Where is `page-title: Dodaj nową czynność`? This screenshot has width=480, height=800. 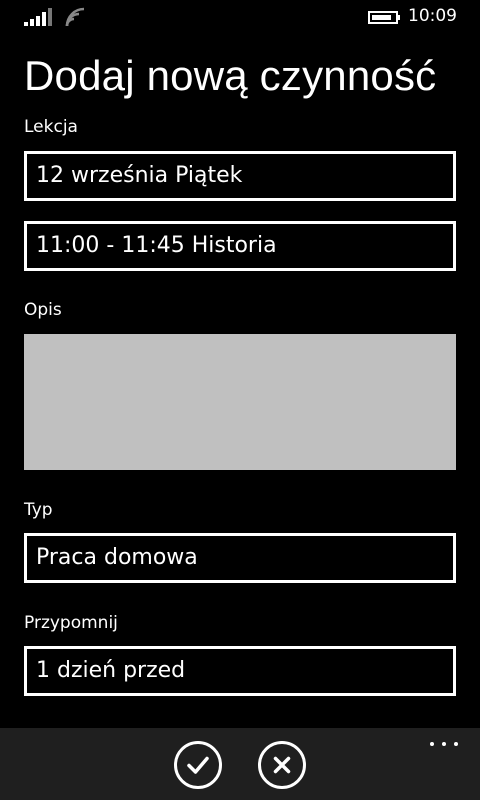 page-title: Dodaj nową czynność is located at coordinates (230, 75).